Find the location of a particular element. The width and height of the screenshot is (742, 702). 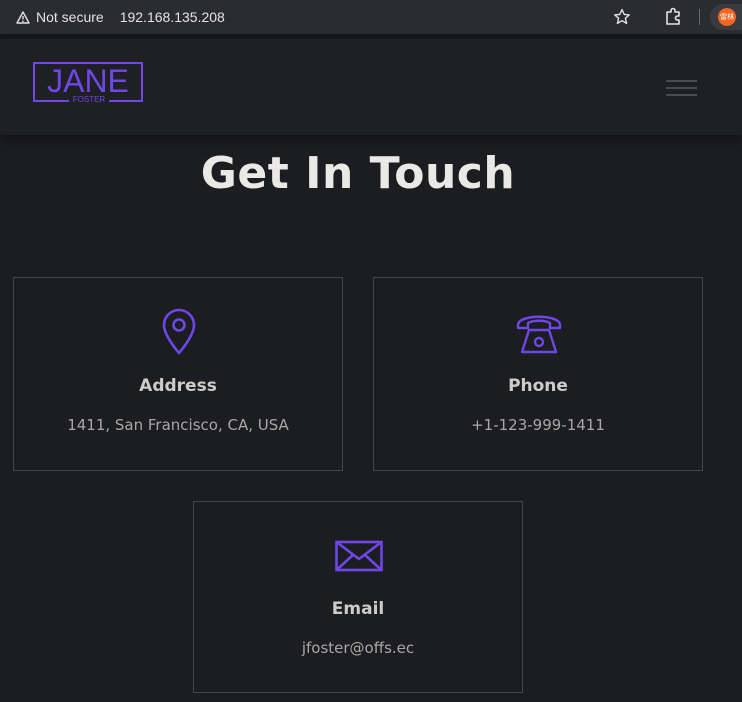

bookmark-star-icon is located at coordinates (622, 17).